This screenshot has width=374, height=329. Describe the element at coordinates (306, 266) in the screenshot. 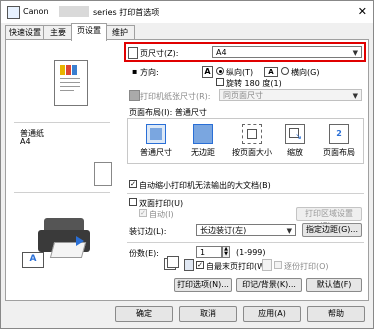

I see `collate-label: 逐份打印(O)` at that location.